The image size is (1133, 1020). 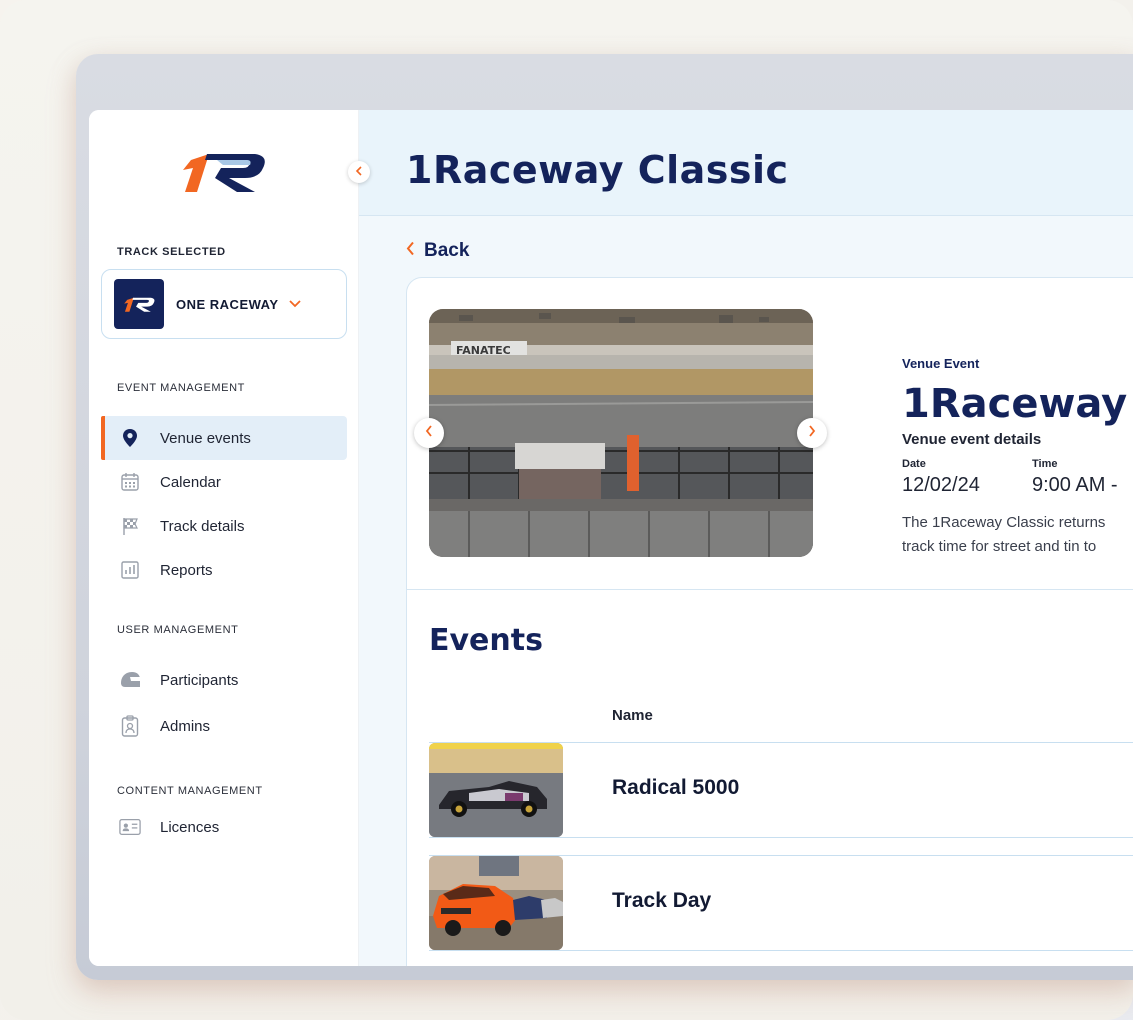 I want to click on carousel-next-button, so click(x=812, y=433).